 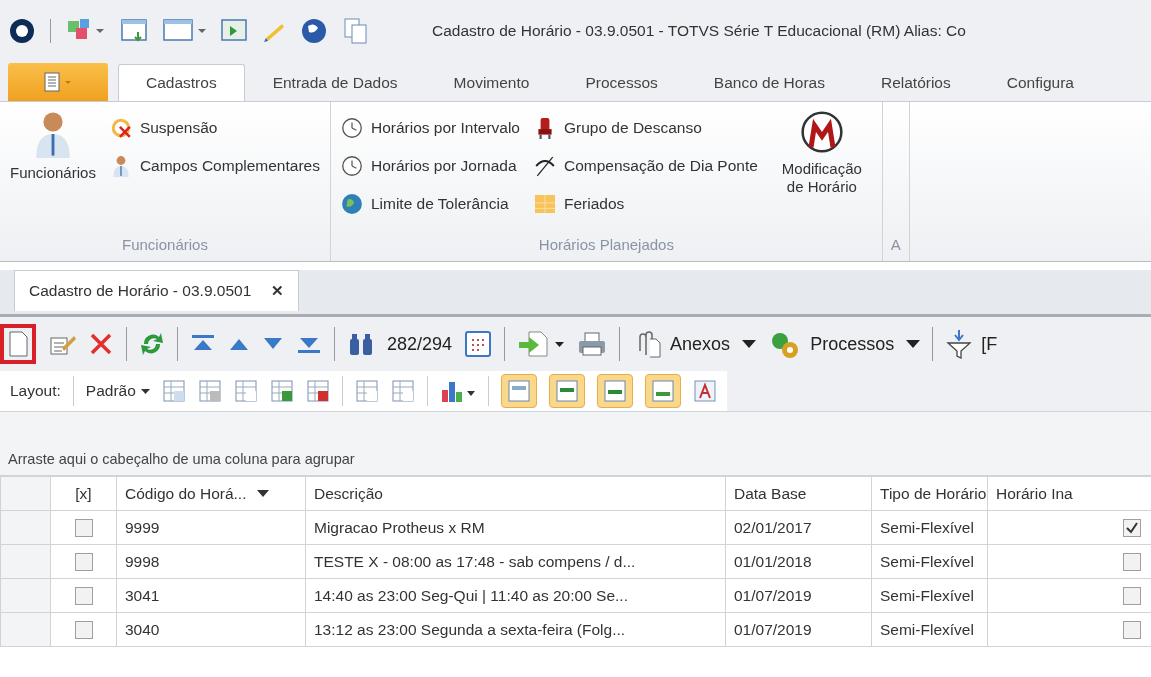 I want to click on document-tab: Cadastro de Horário - 03.9.0501 ✕, so click(x=157, y=290).